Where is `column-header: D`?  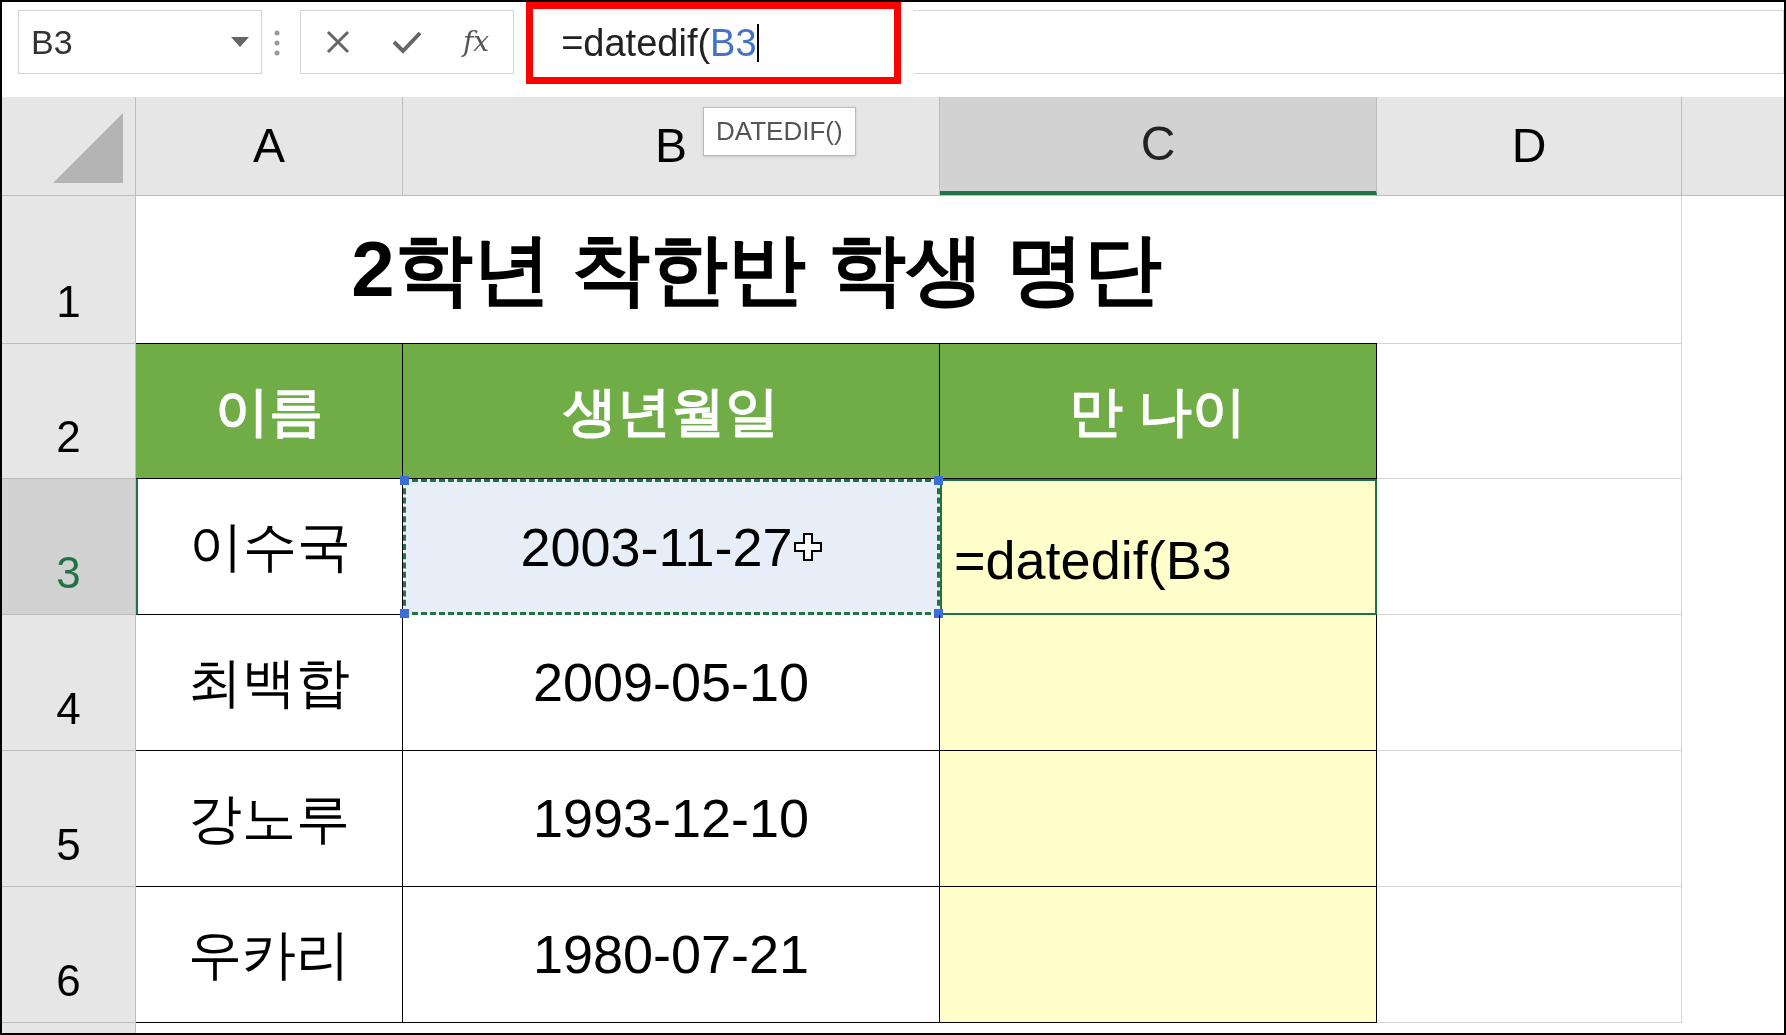
column-header: D is located at coordinates (1529, 146).